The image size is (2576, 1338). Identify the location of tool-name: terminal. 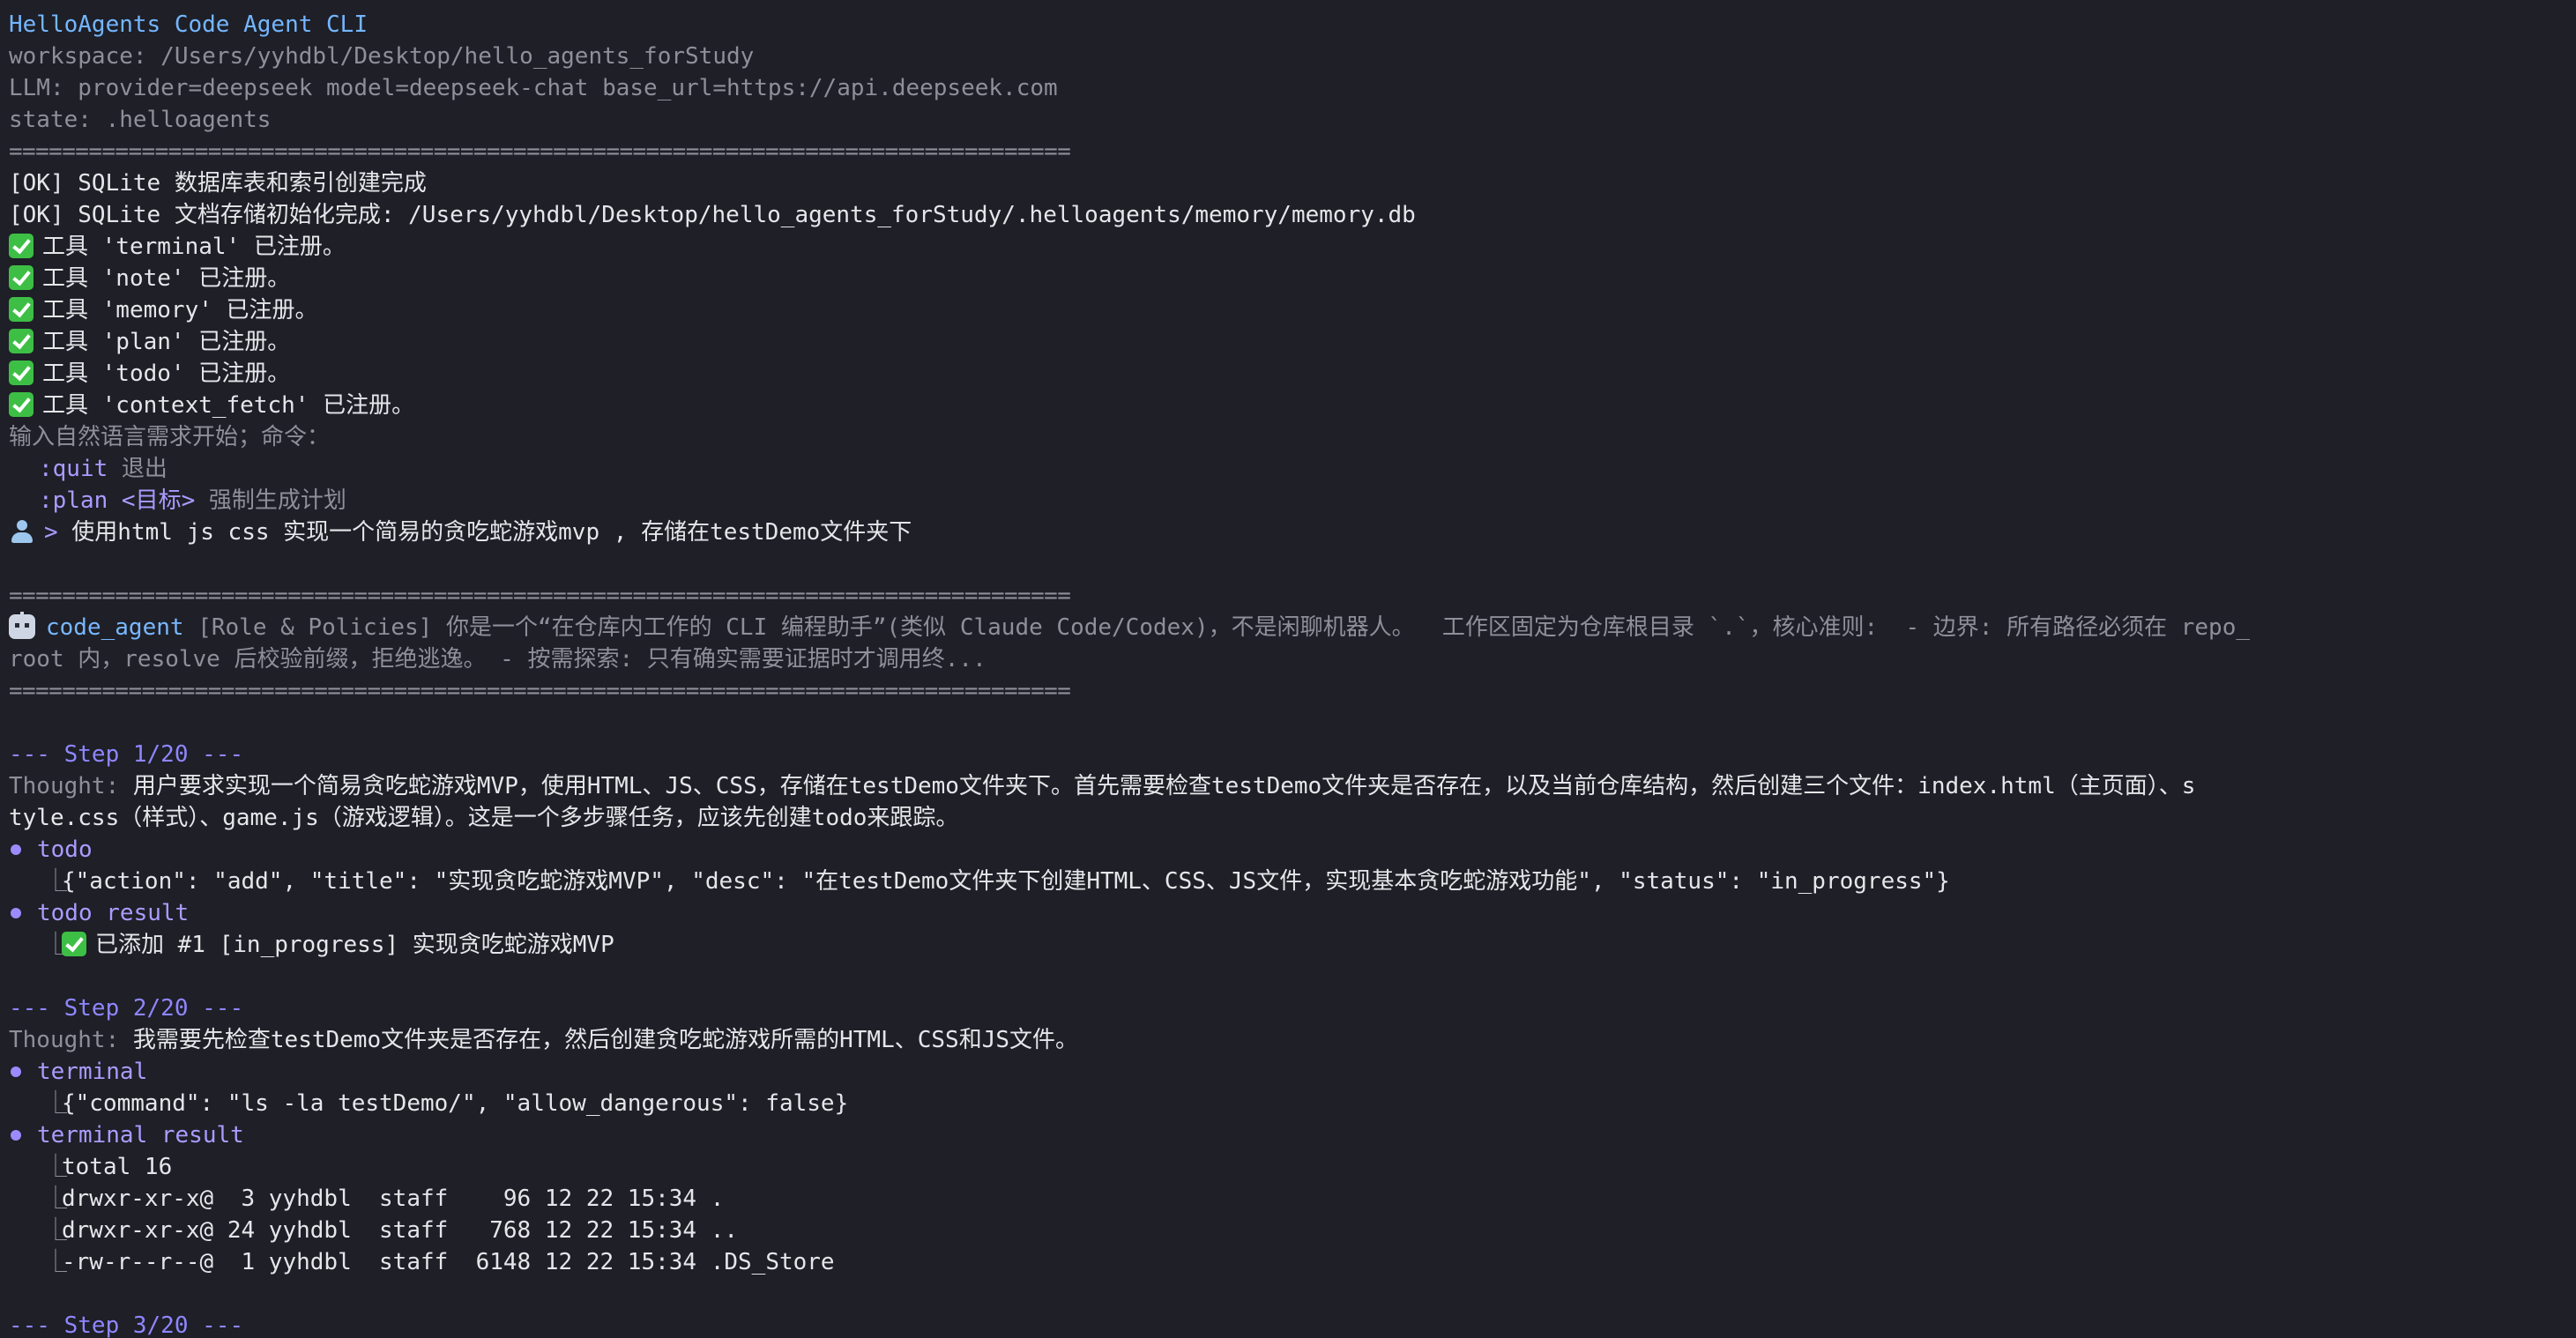
(92, 1072).